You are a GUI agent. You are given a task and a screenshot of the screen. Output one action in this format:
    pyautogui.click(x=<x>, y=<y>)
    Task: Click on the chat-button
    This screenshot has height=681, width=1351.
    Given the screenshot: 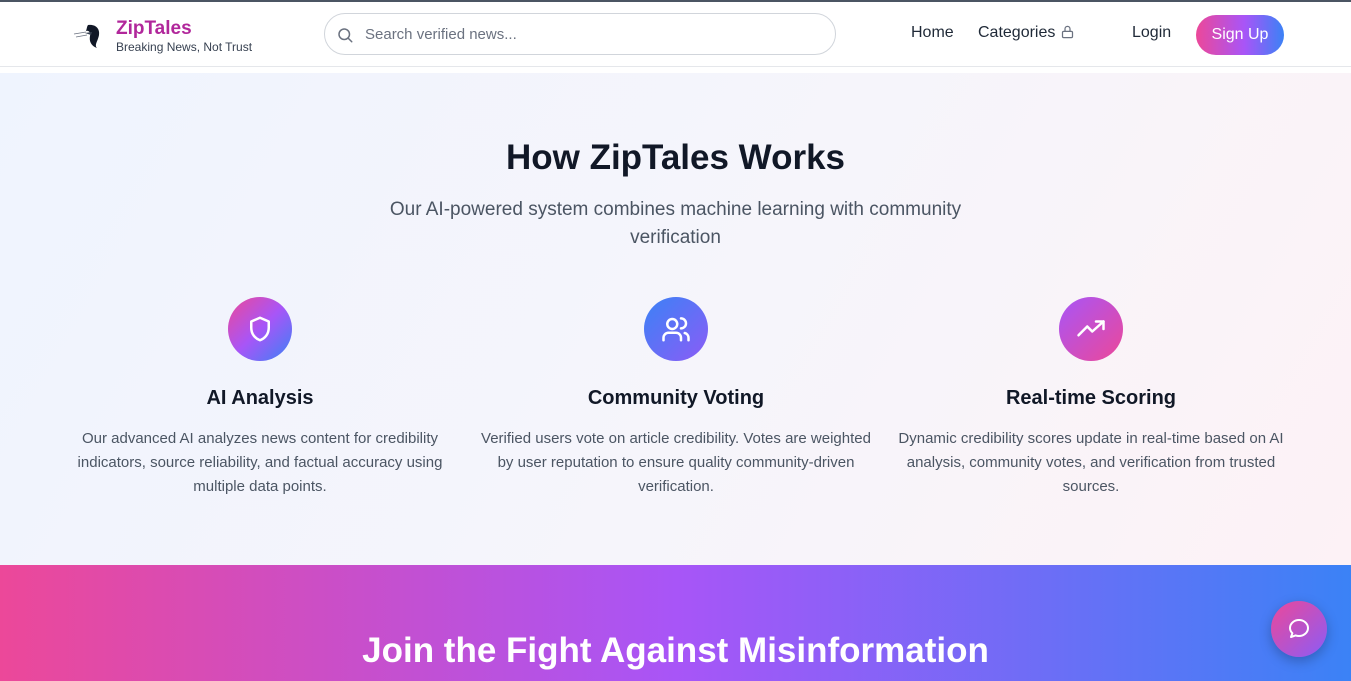 What is the action you would take?
    pyautogui.click(x=1299, y=629)
    